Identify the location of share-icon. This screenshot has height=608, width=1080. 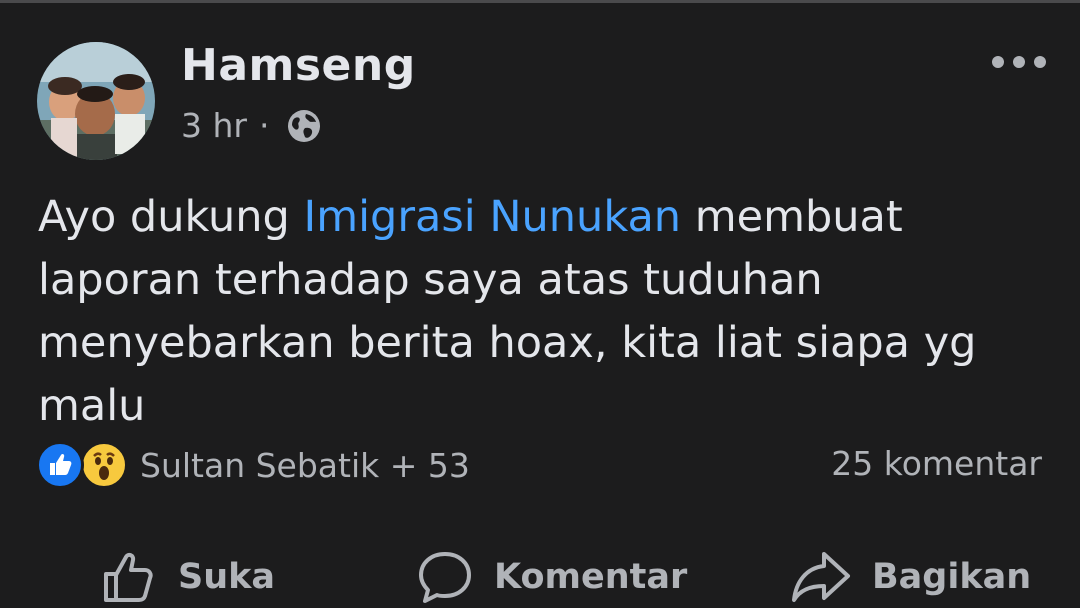
(821, 577).